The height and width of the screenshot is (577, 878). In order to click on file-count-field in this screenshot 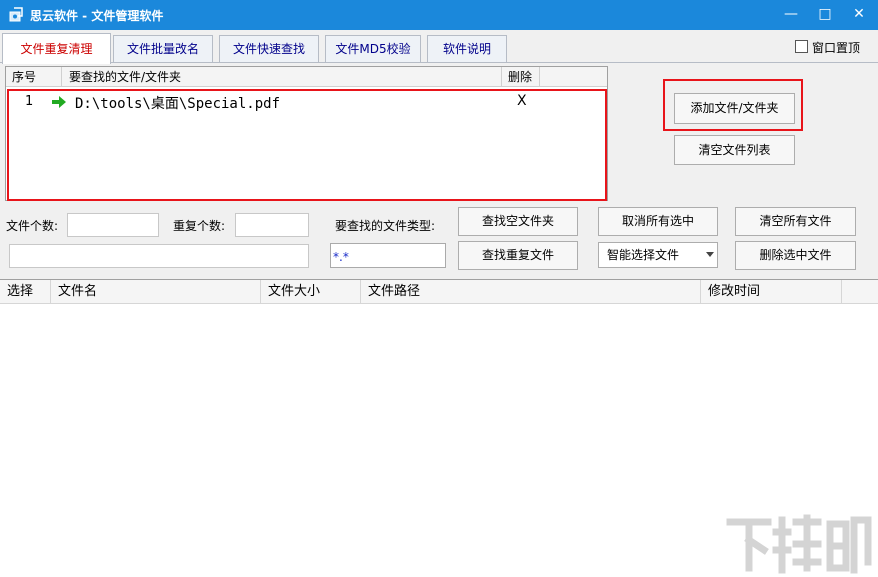, I will do `click(113, 225)`.